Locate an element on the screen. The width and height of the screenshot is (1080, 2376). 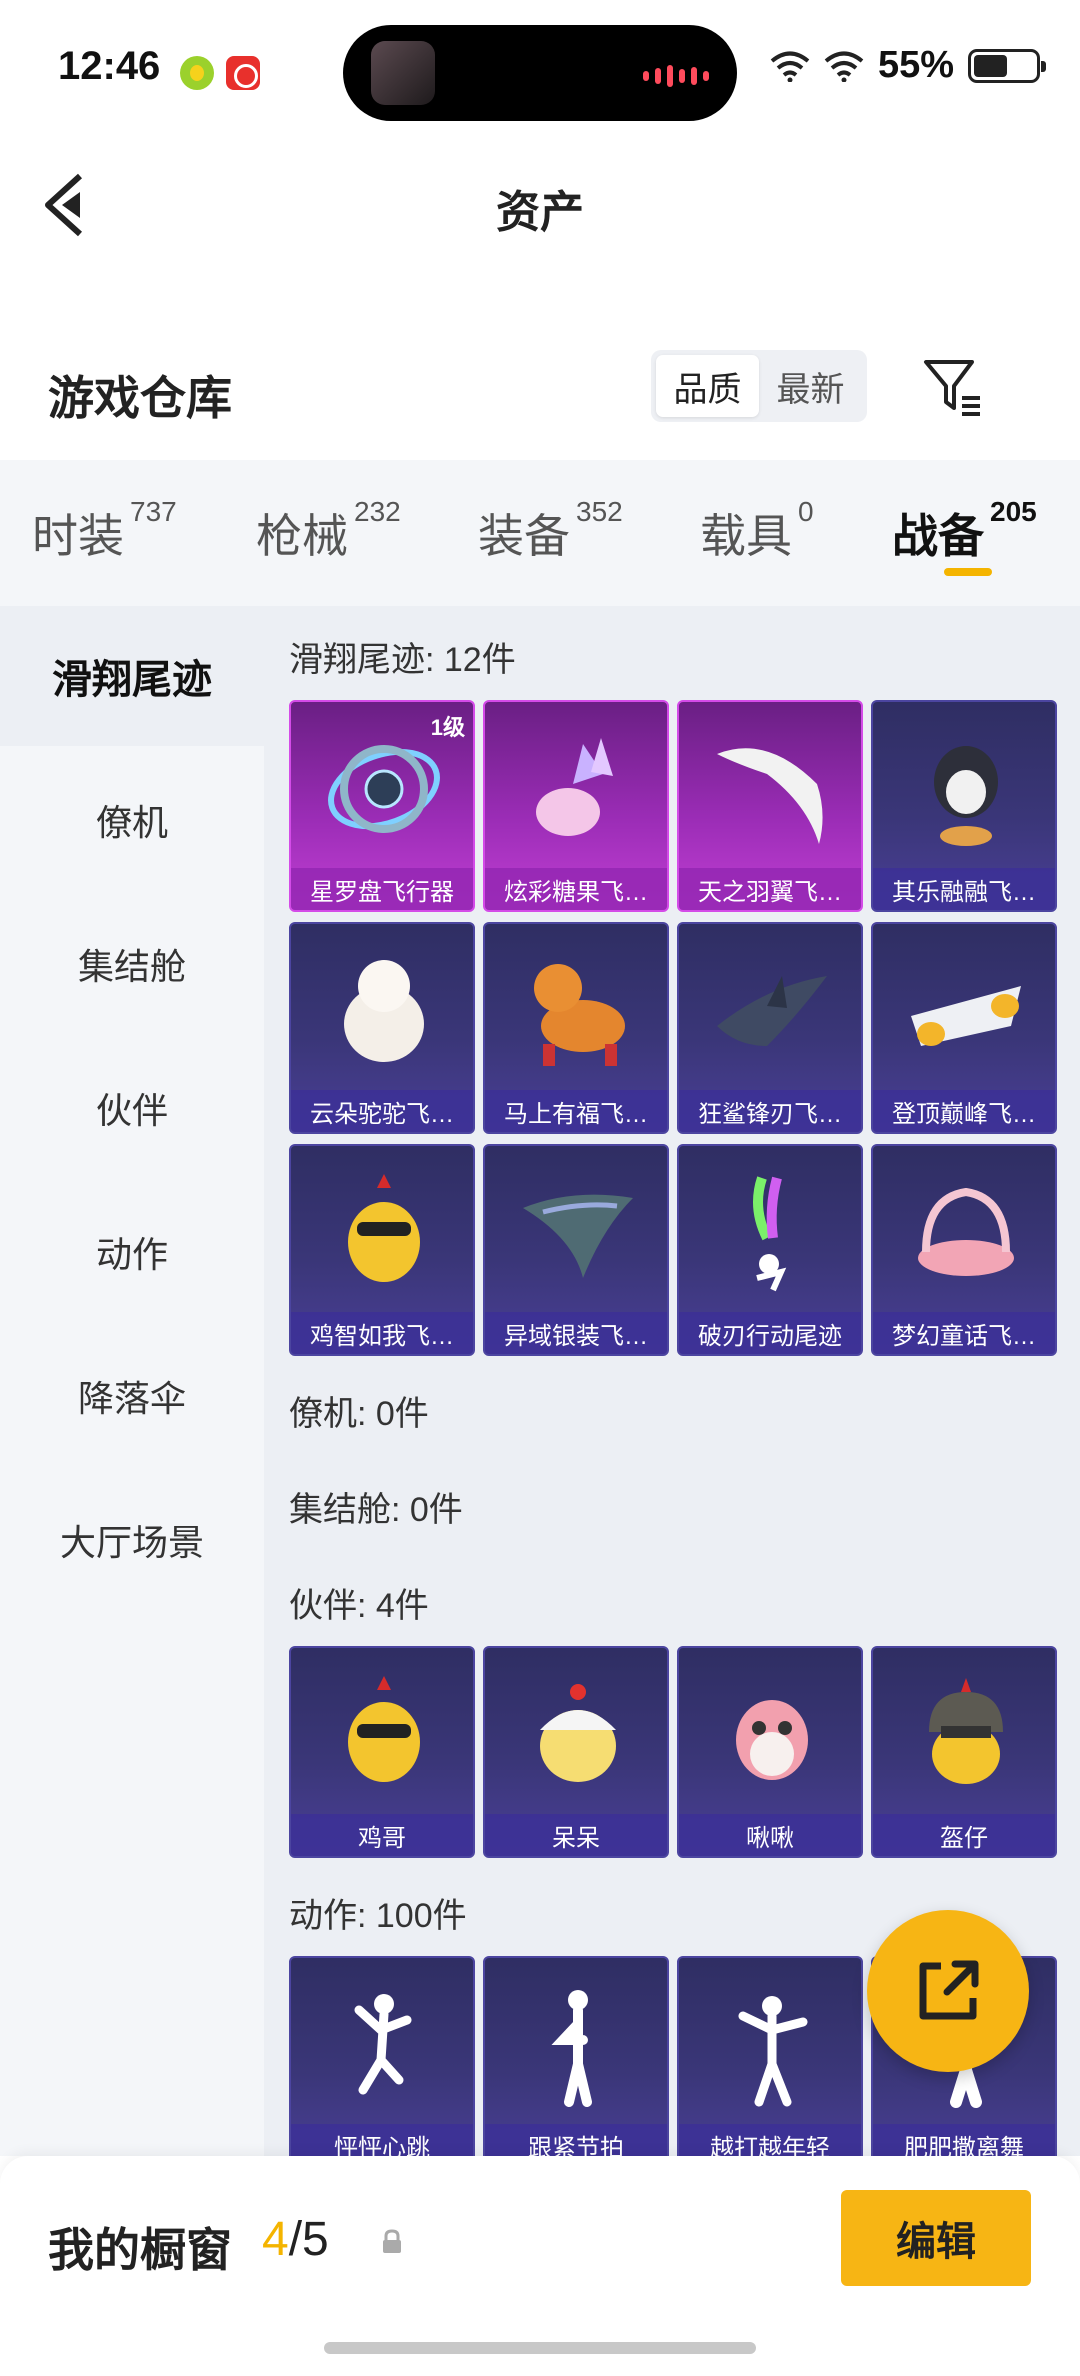
item-card: 破刃行动尾迹 is located at coordinates (770, 1250).